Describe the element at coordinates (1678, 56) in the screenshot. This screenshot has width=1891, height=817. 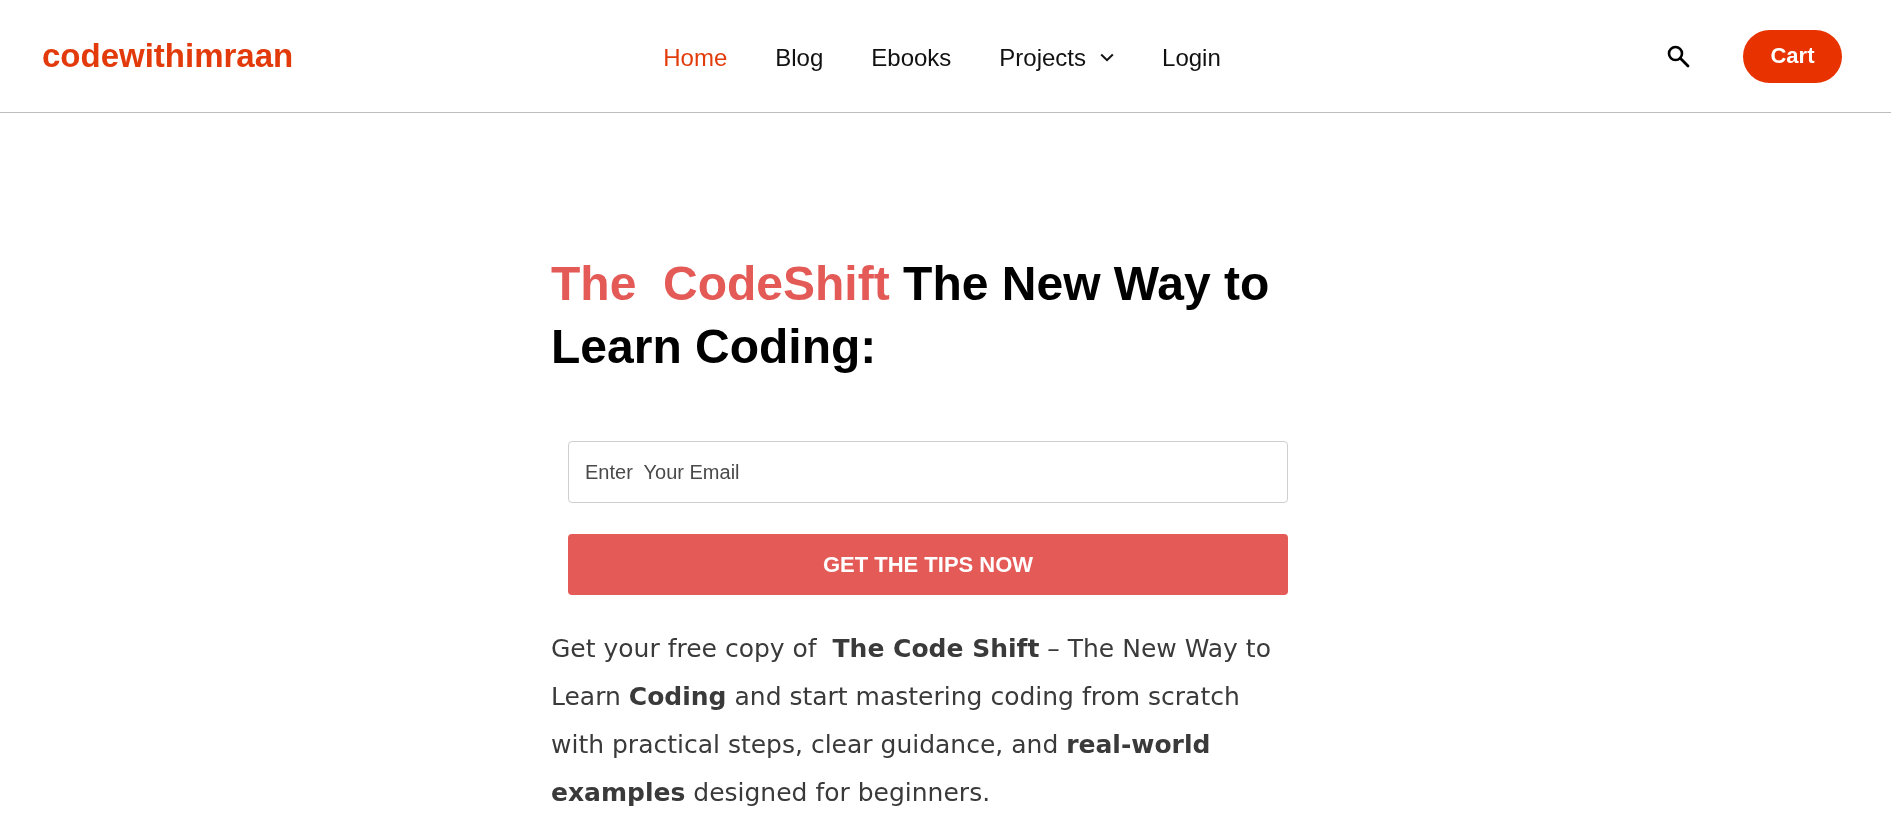
I see `search-icon` at that location.